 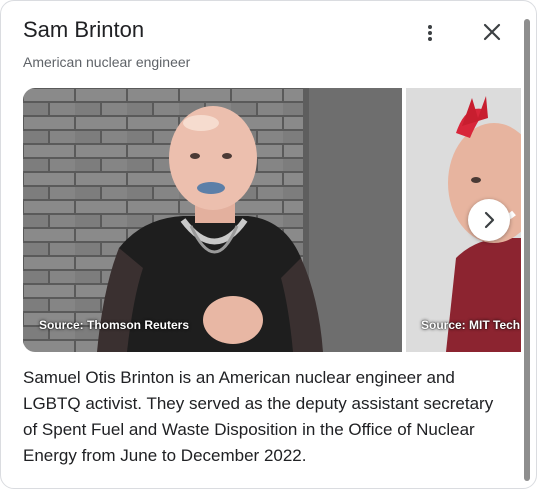 I want to click on panel-subtitle: American nuclear engineer, so click(x=107, y=62).